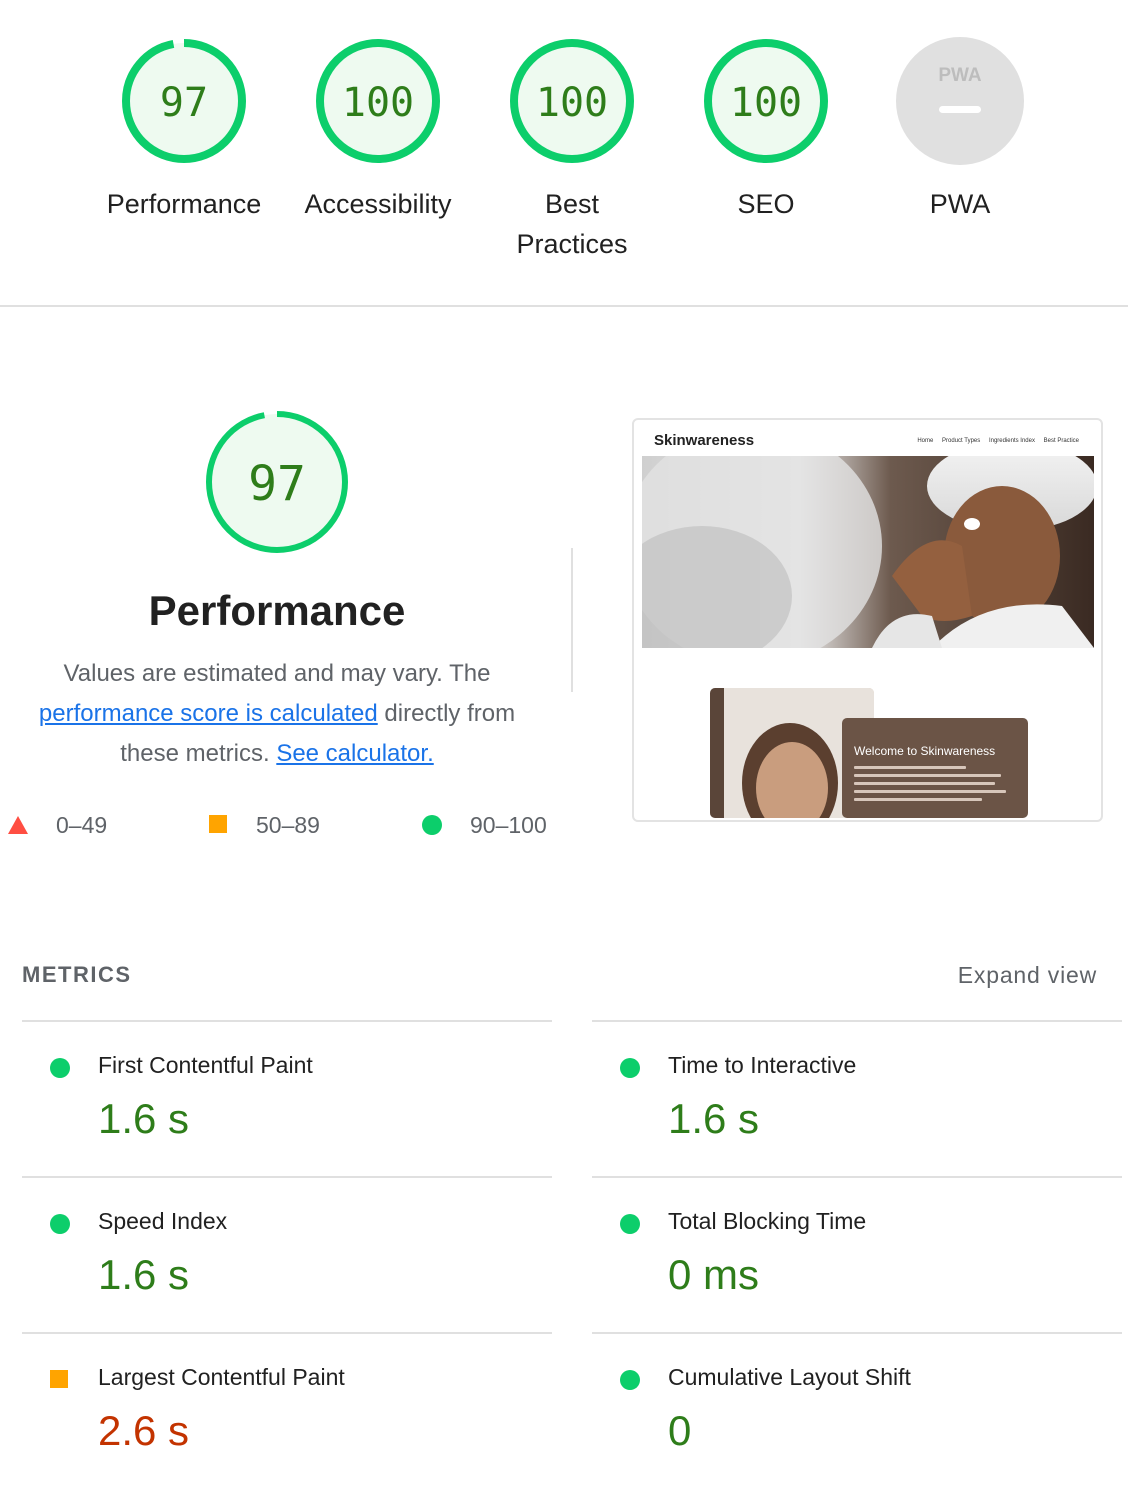 This screenshot has height=1486, width=1128. I want to click on gauge-seo: 100 SEO, so click(766, 130).